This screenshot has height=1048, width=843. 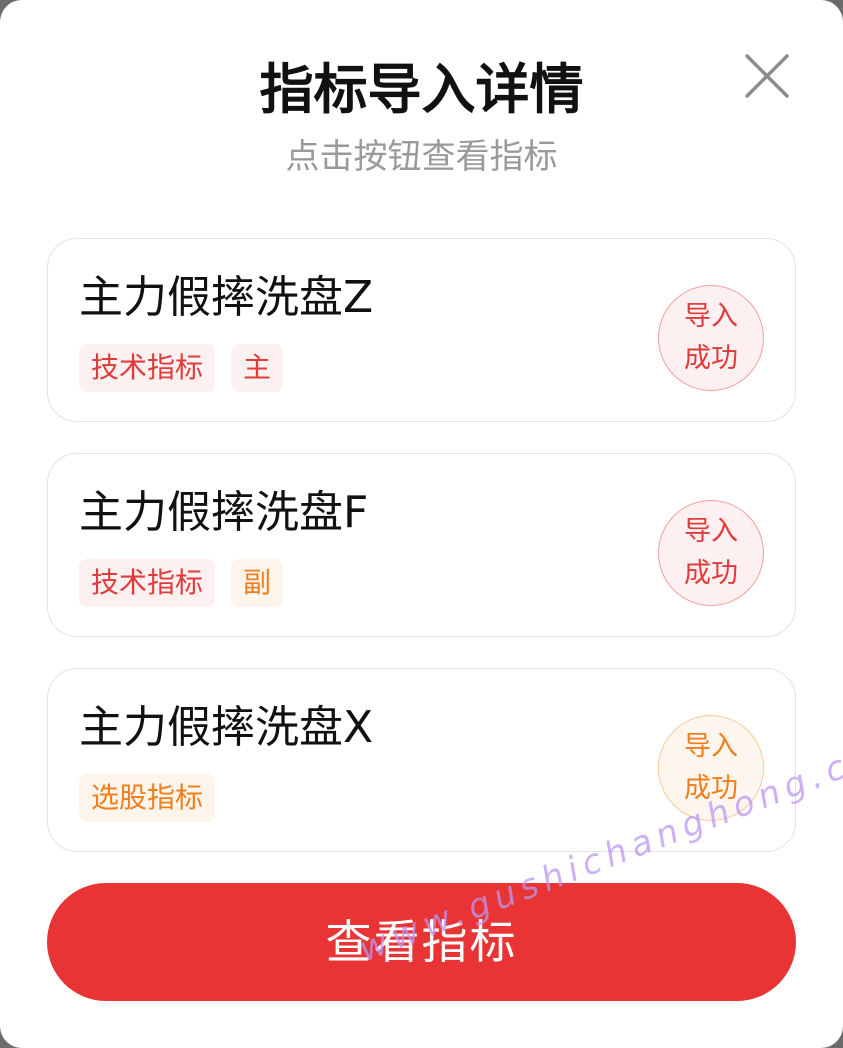 I want to click on tag-role: 主, so click(x=257, y=368).